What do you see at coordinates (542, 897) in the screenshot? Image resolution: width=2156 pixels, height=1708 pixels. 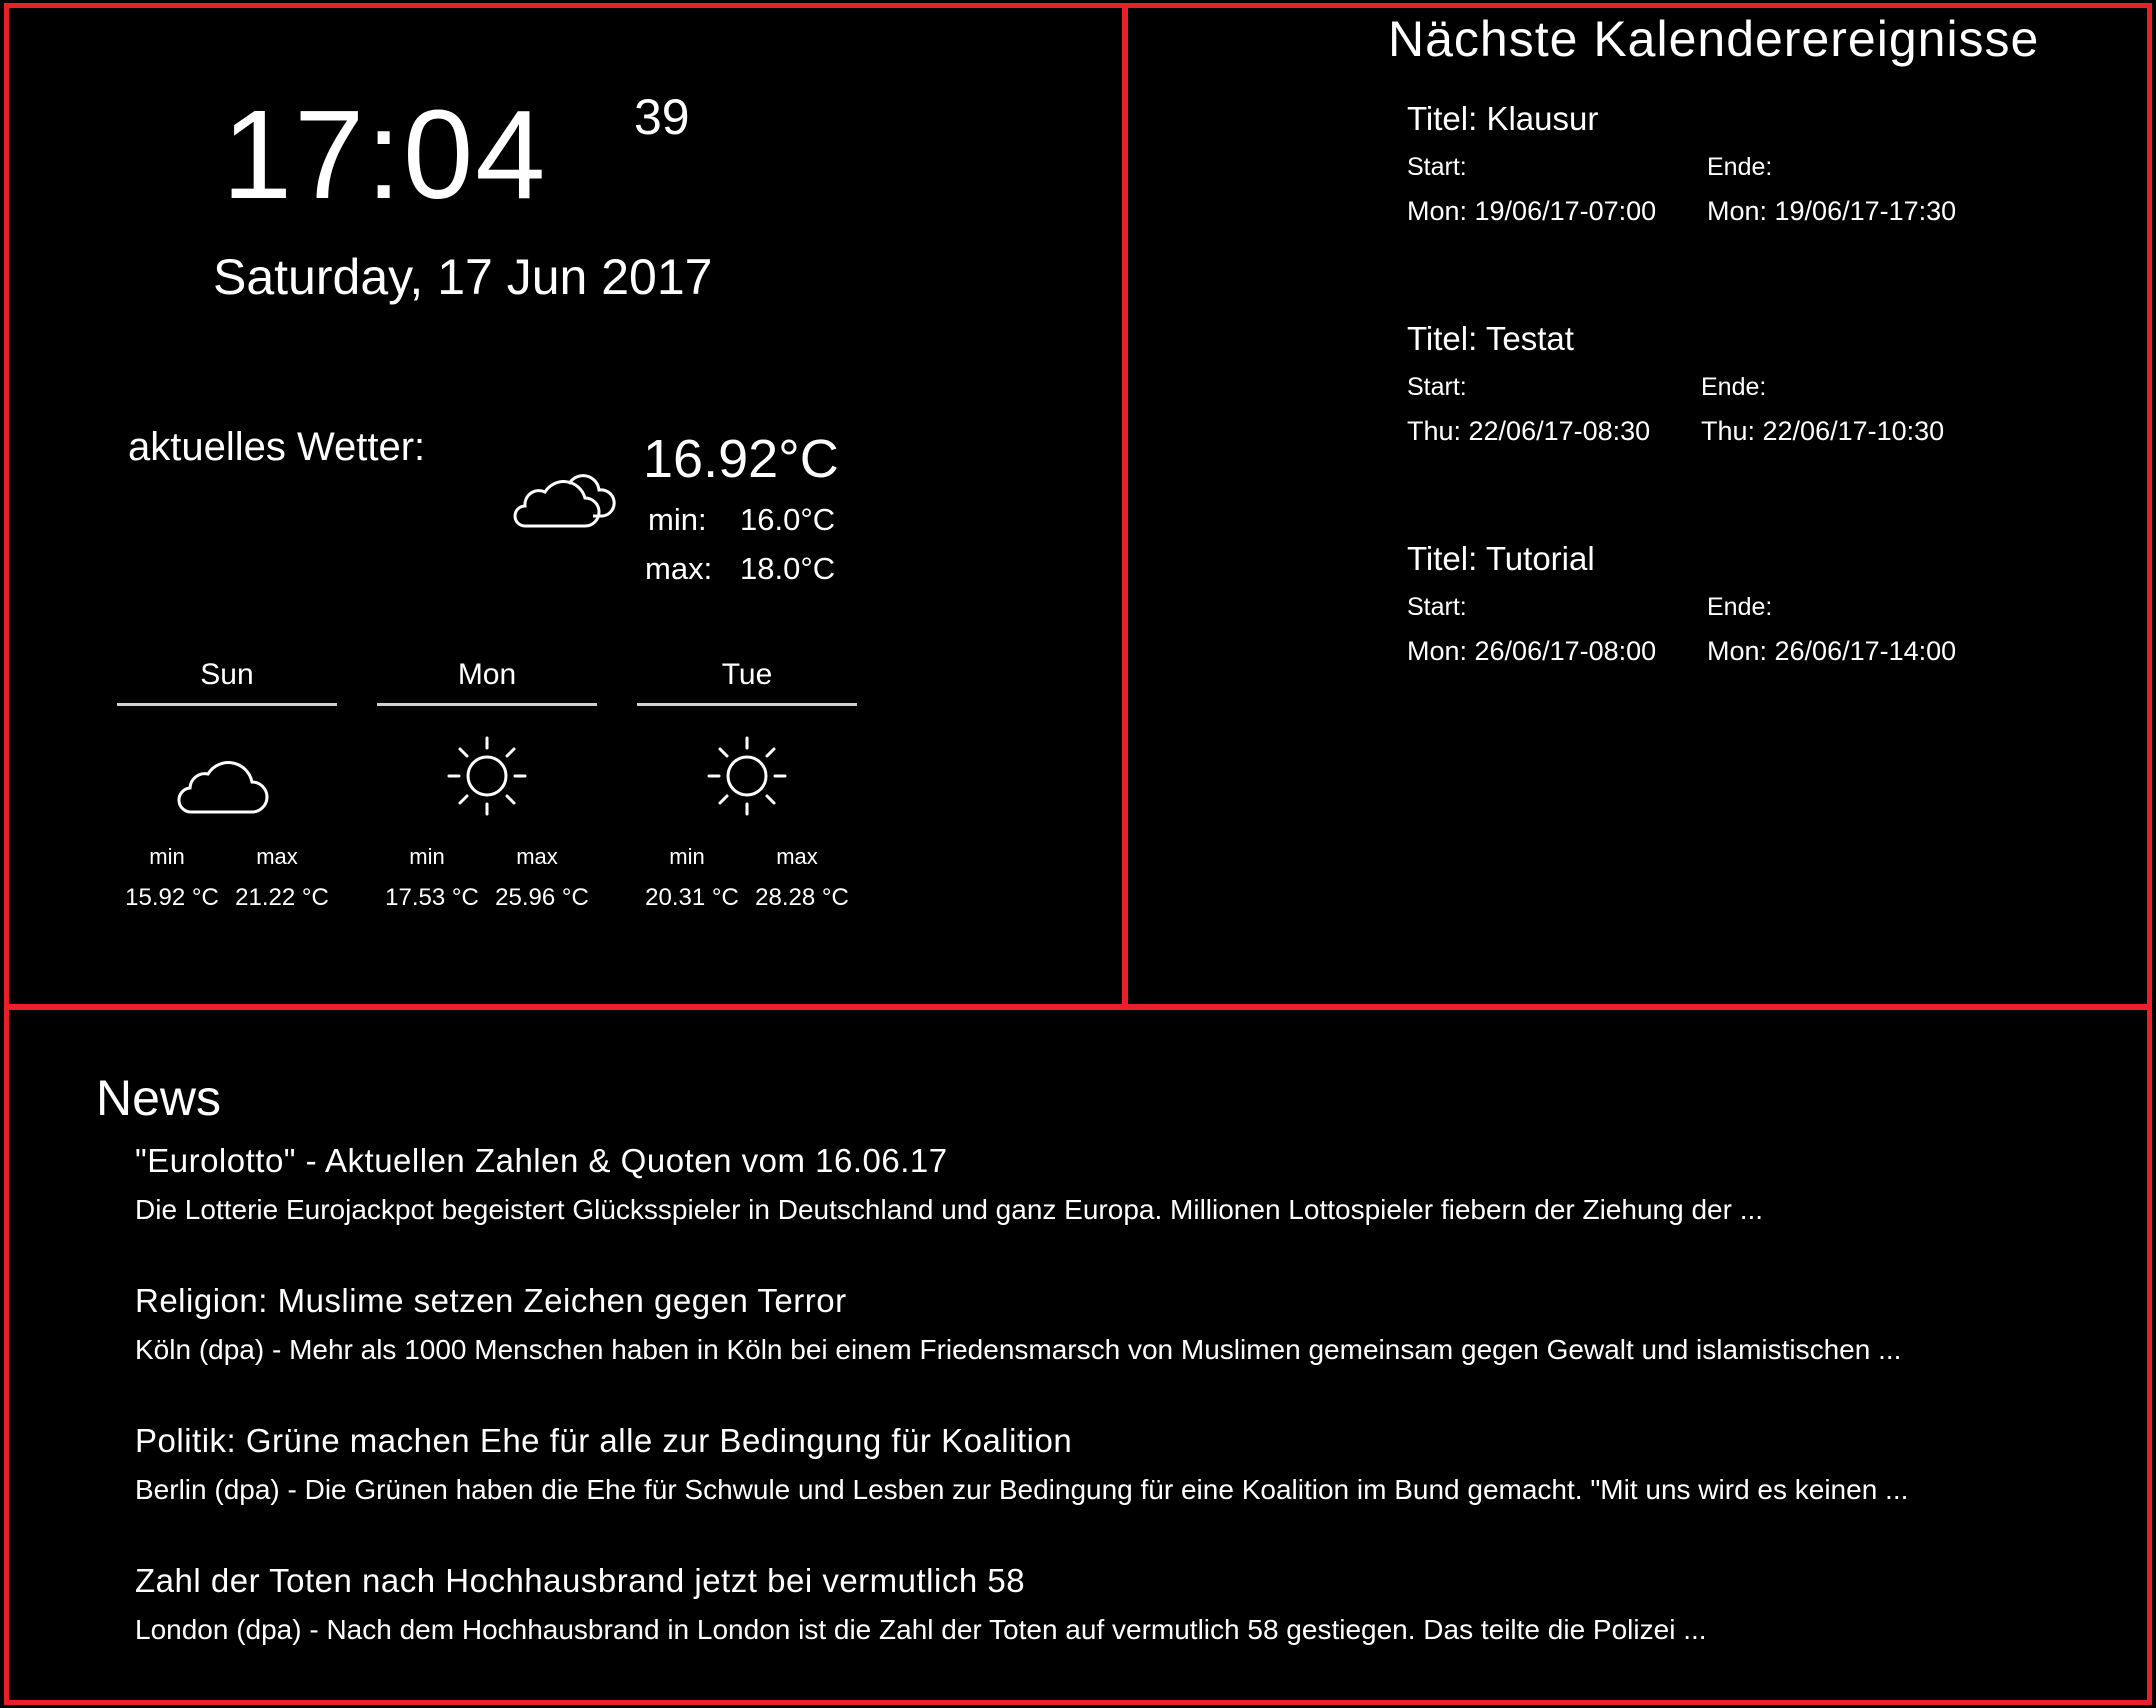 I see `forecast-max-value: 25.96 °C` at bounding box center [542, 897].